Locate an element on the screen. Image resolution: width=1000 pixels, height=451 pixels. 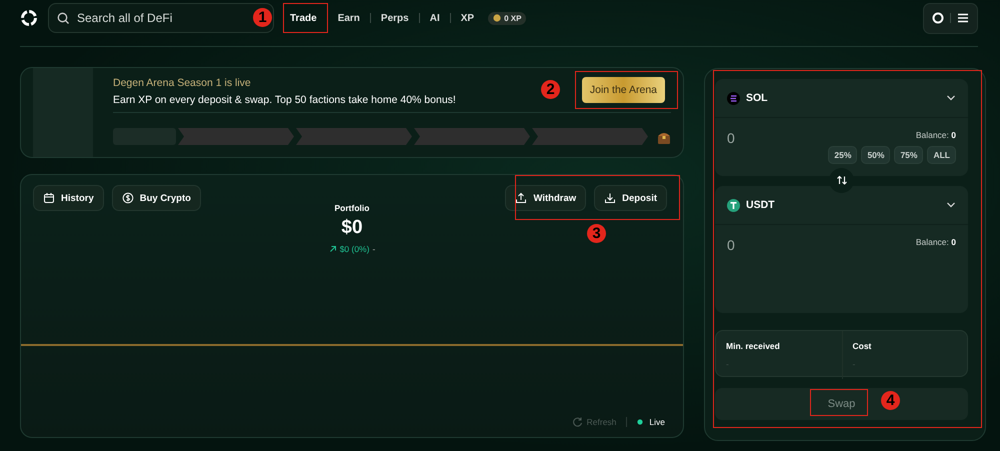
withdraw-button: Withdraw is located at coordinates (545, 198).